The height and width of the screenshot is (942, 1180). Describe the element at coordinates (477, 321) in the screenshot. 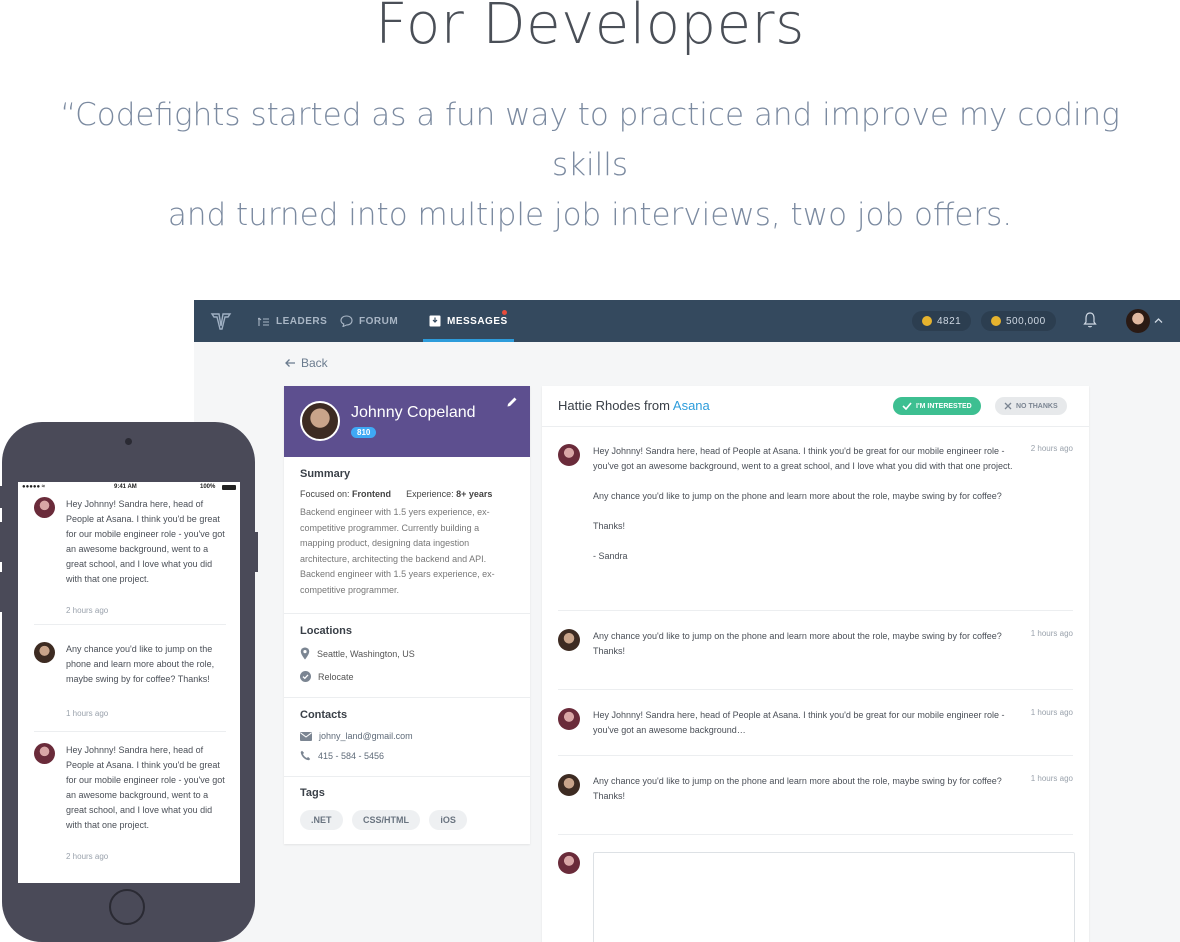

I see `nav-item-messages-label: MESSAGES` at that location.